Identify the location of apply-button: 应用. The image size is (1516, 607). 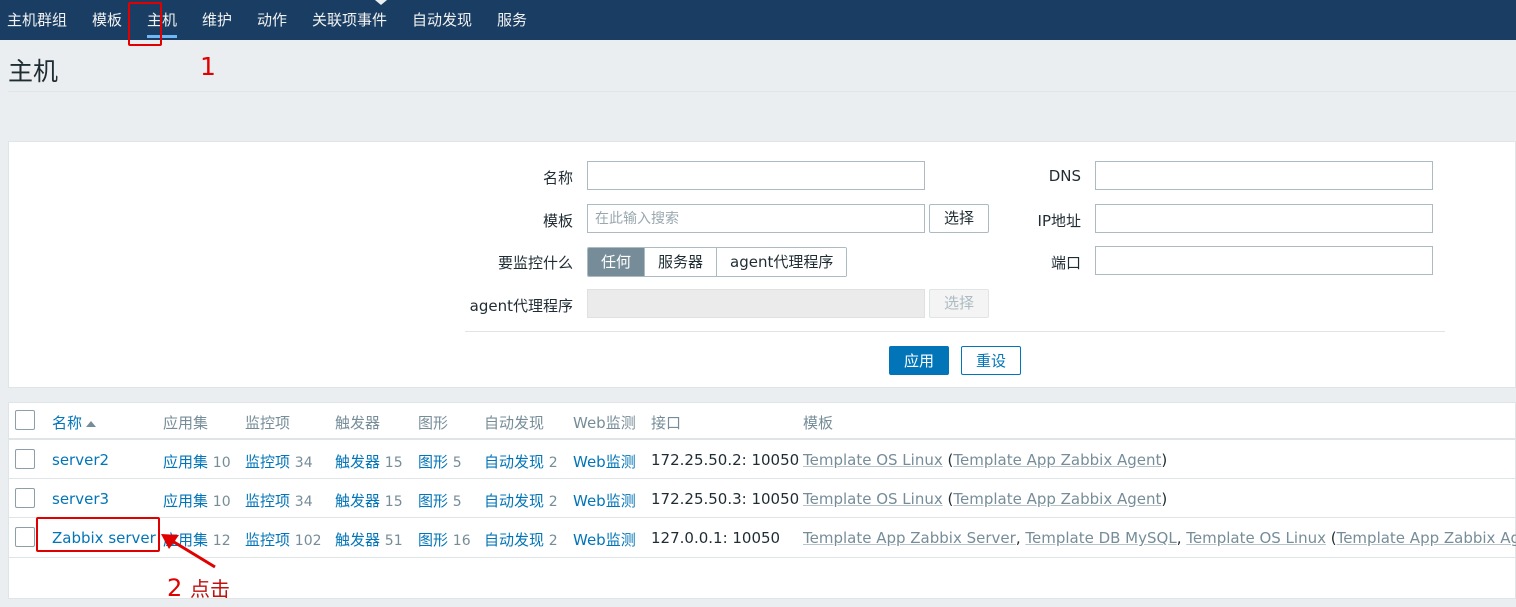
(919, 360).